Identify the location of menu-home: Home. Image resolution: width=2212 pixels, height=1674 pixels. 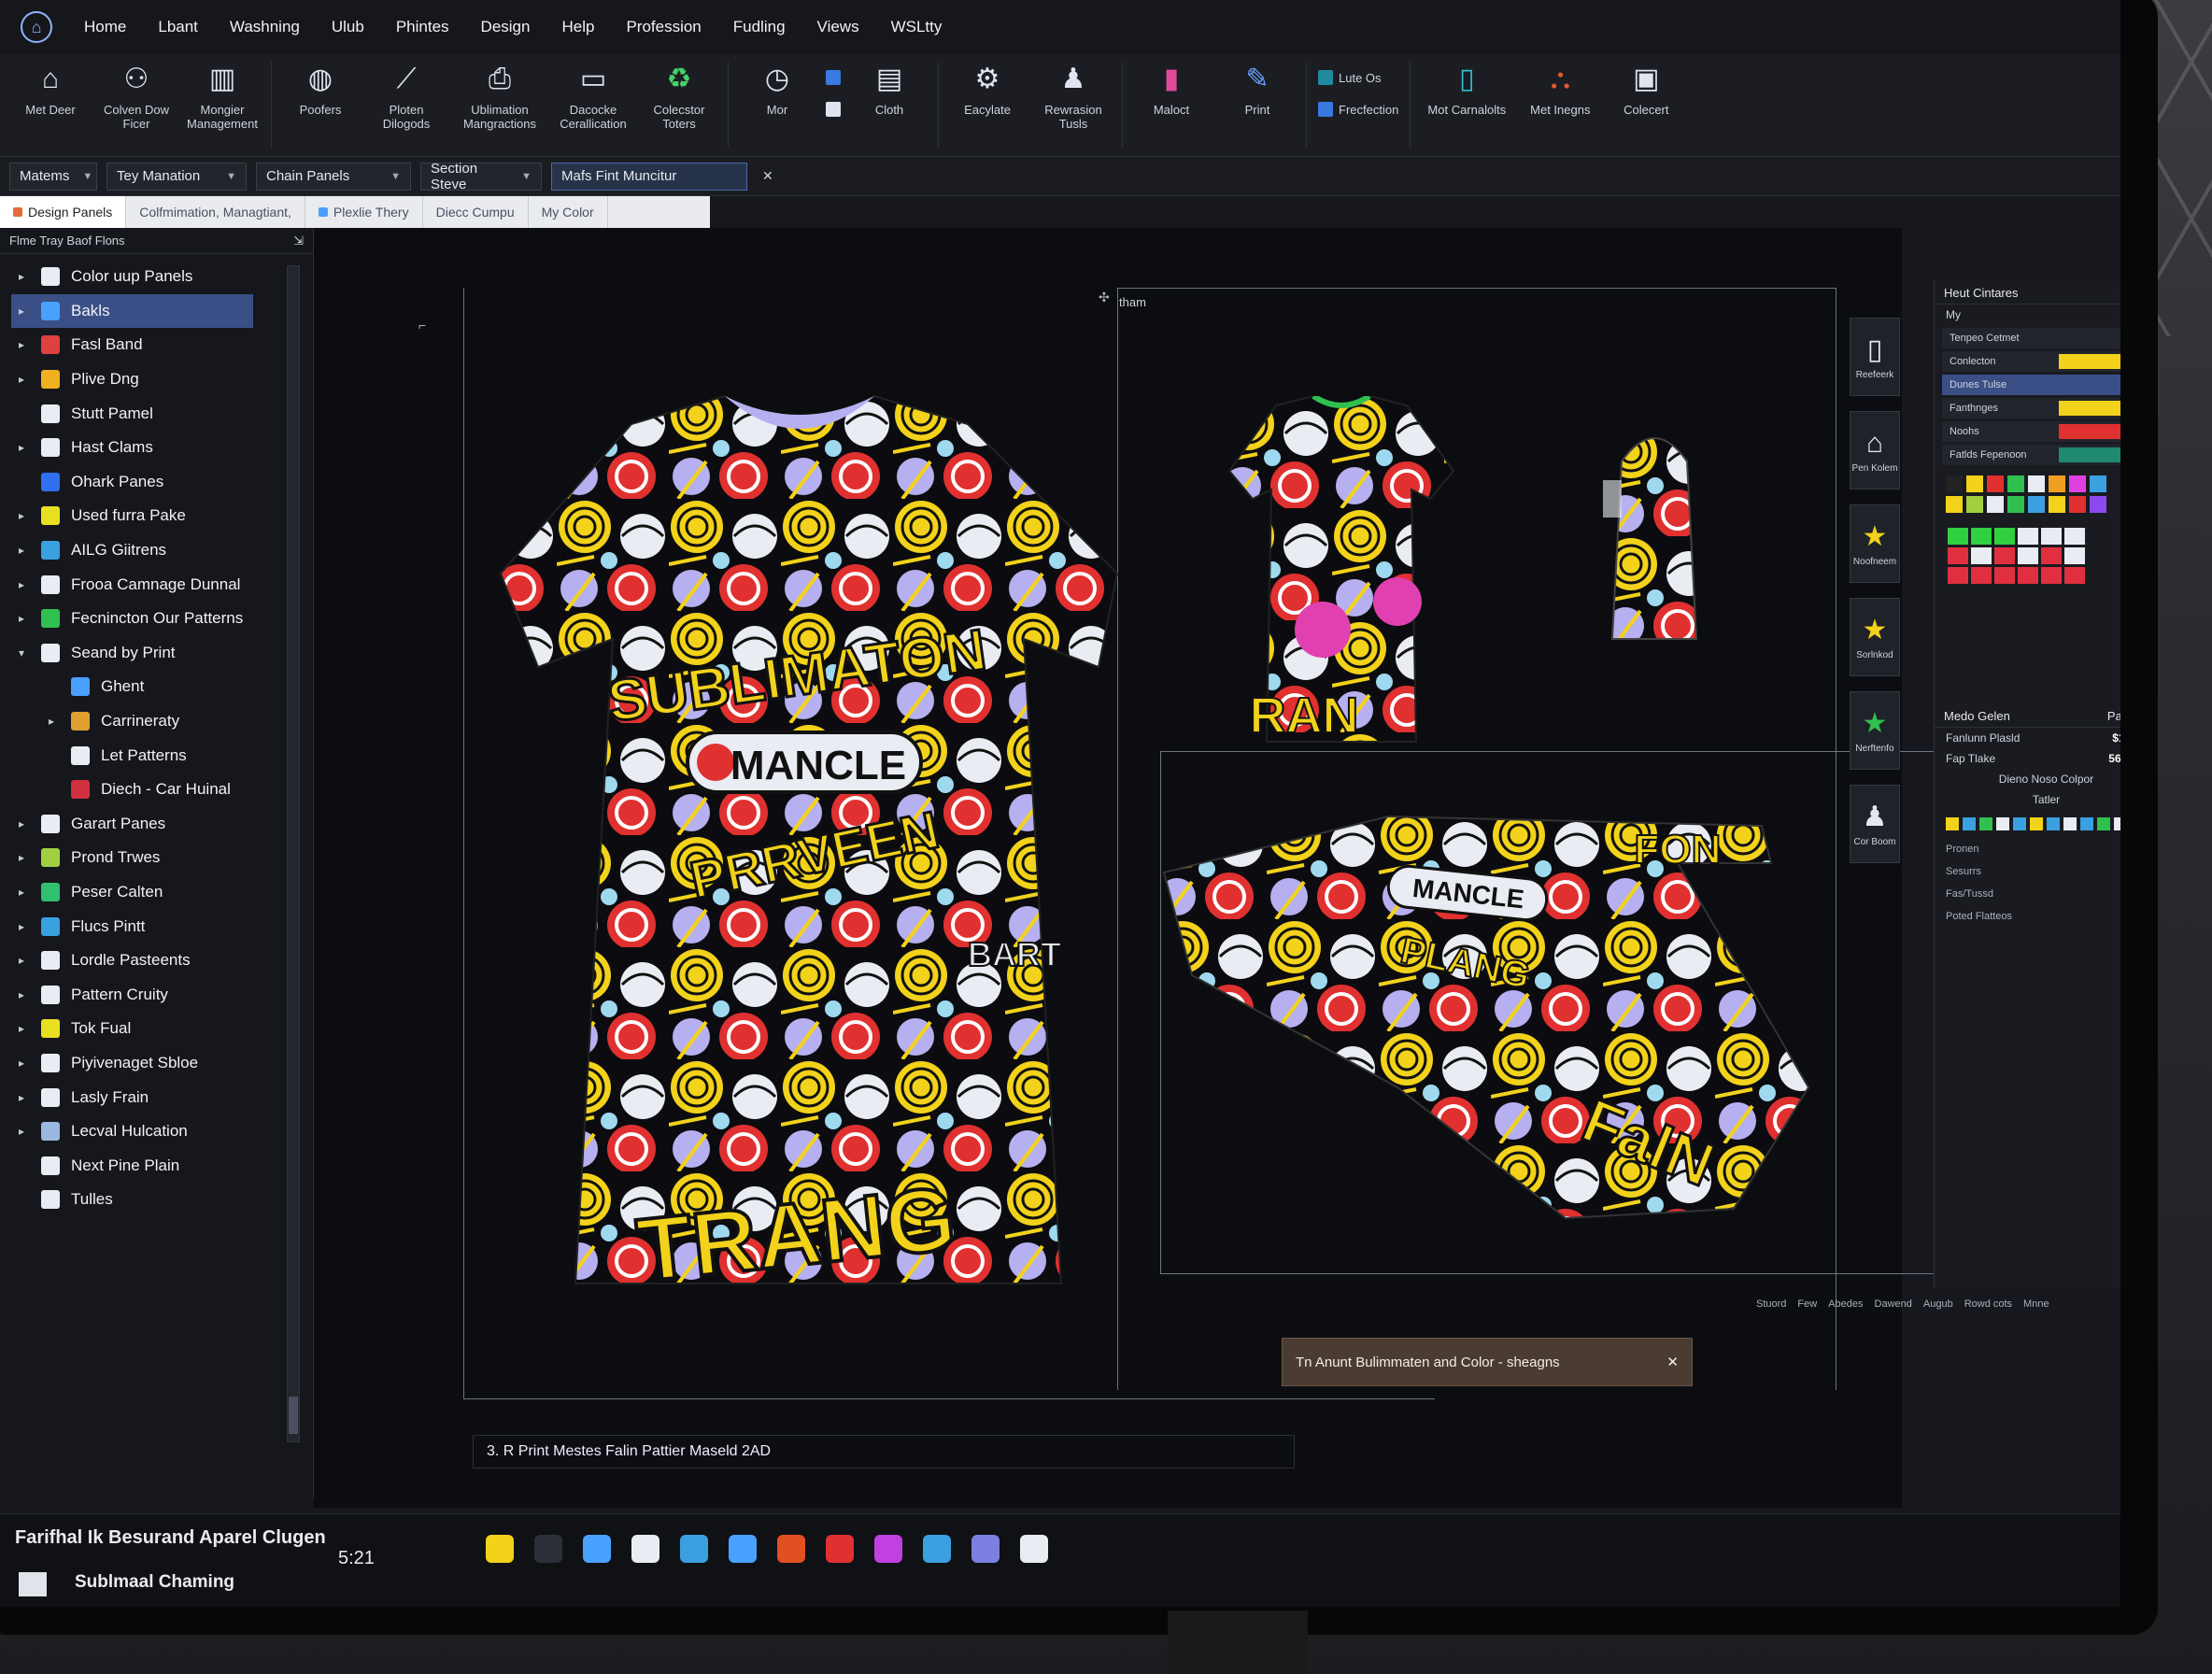
(105, 27).